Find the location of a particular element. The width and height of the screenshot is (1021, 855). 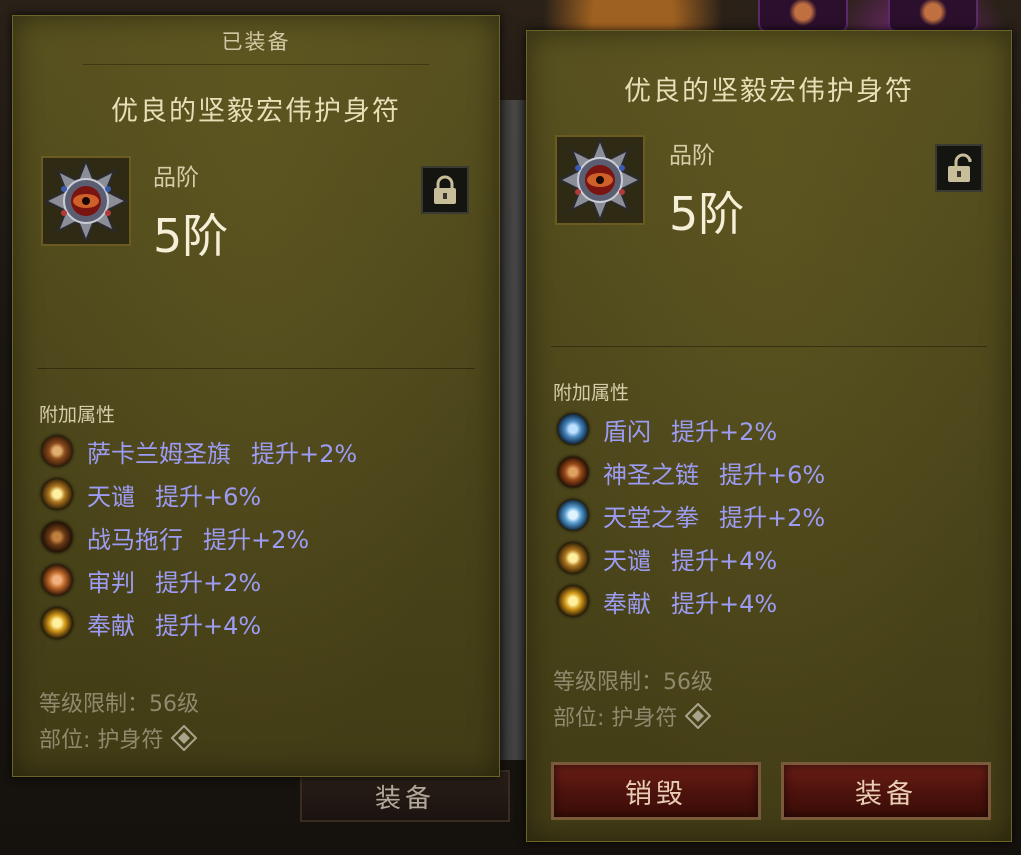

attribute-row: 神圣之链 提升+6% is located at coordinates (691, 472).